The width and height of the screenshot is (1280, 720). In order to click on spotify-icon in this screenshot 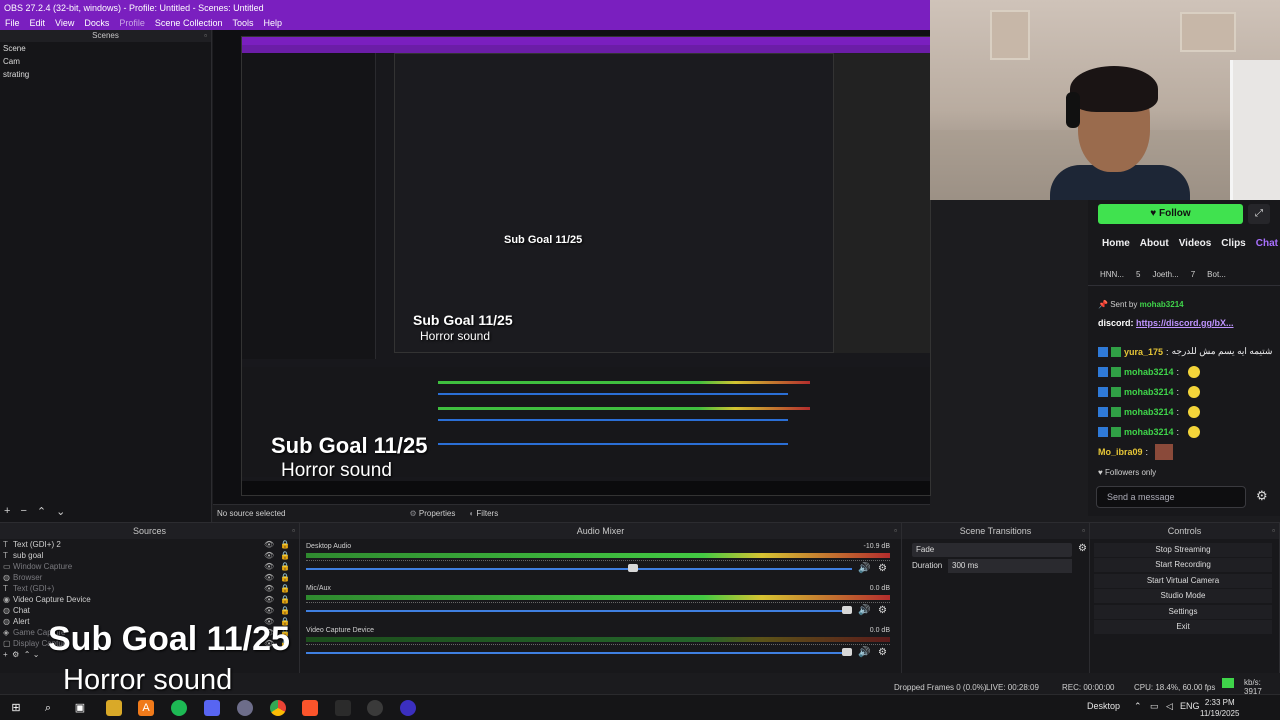, I will do `click(179, 708)`.